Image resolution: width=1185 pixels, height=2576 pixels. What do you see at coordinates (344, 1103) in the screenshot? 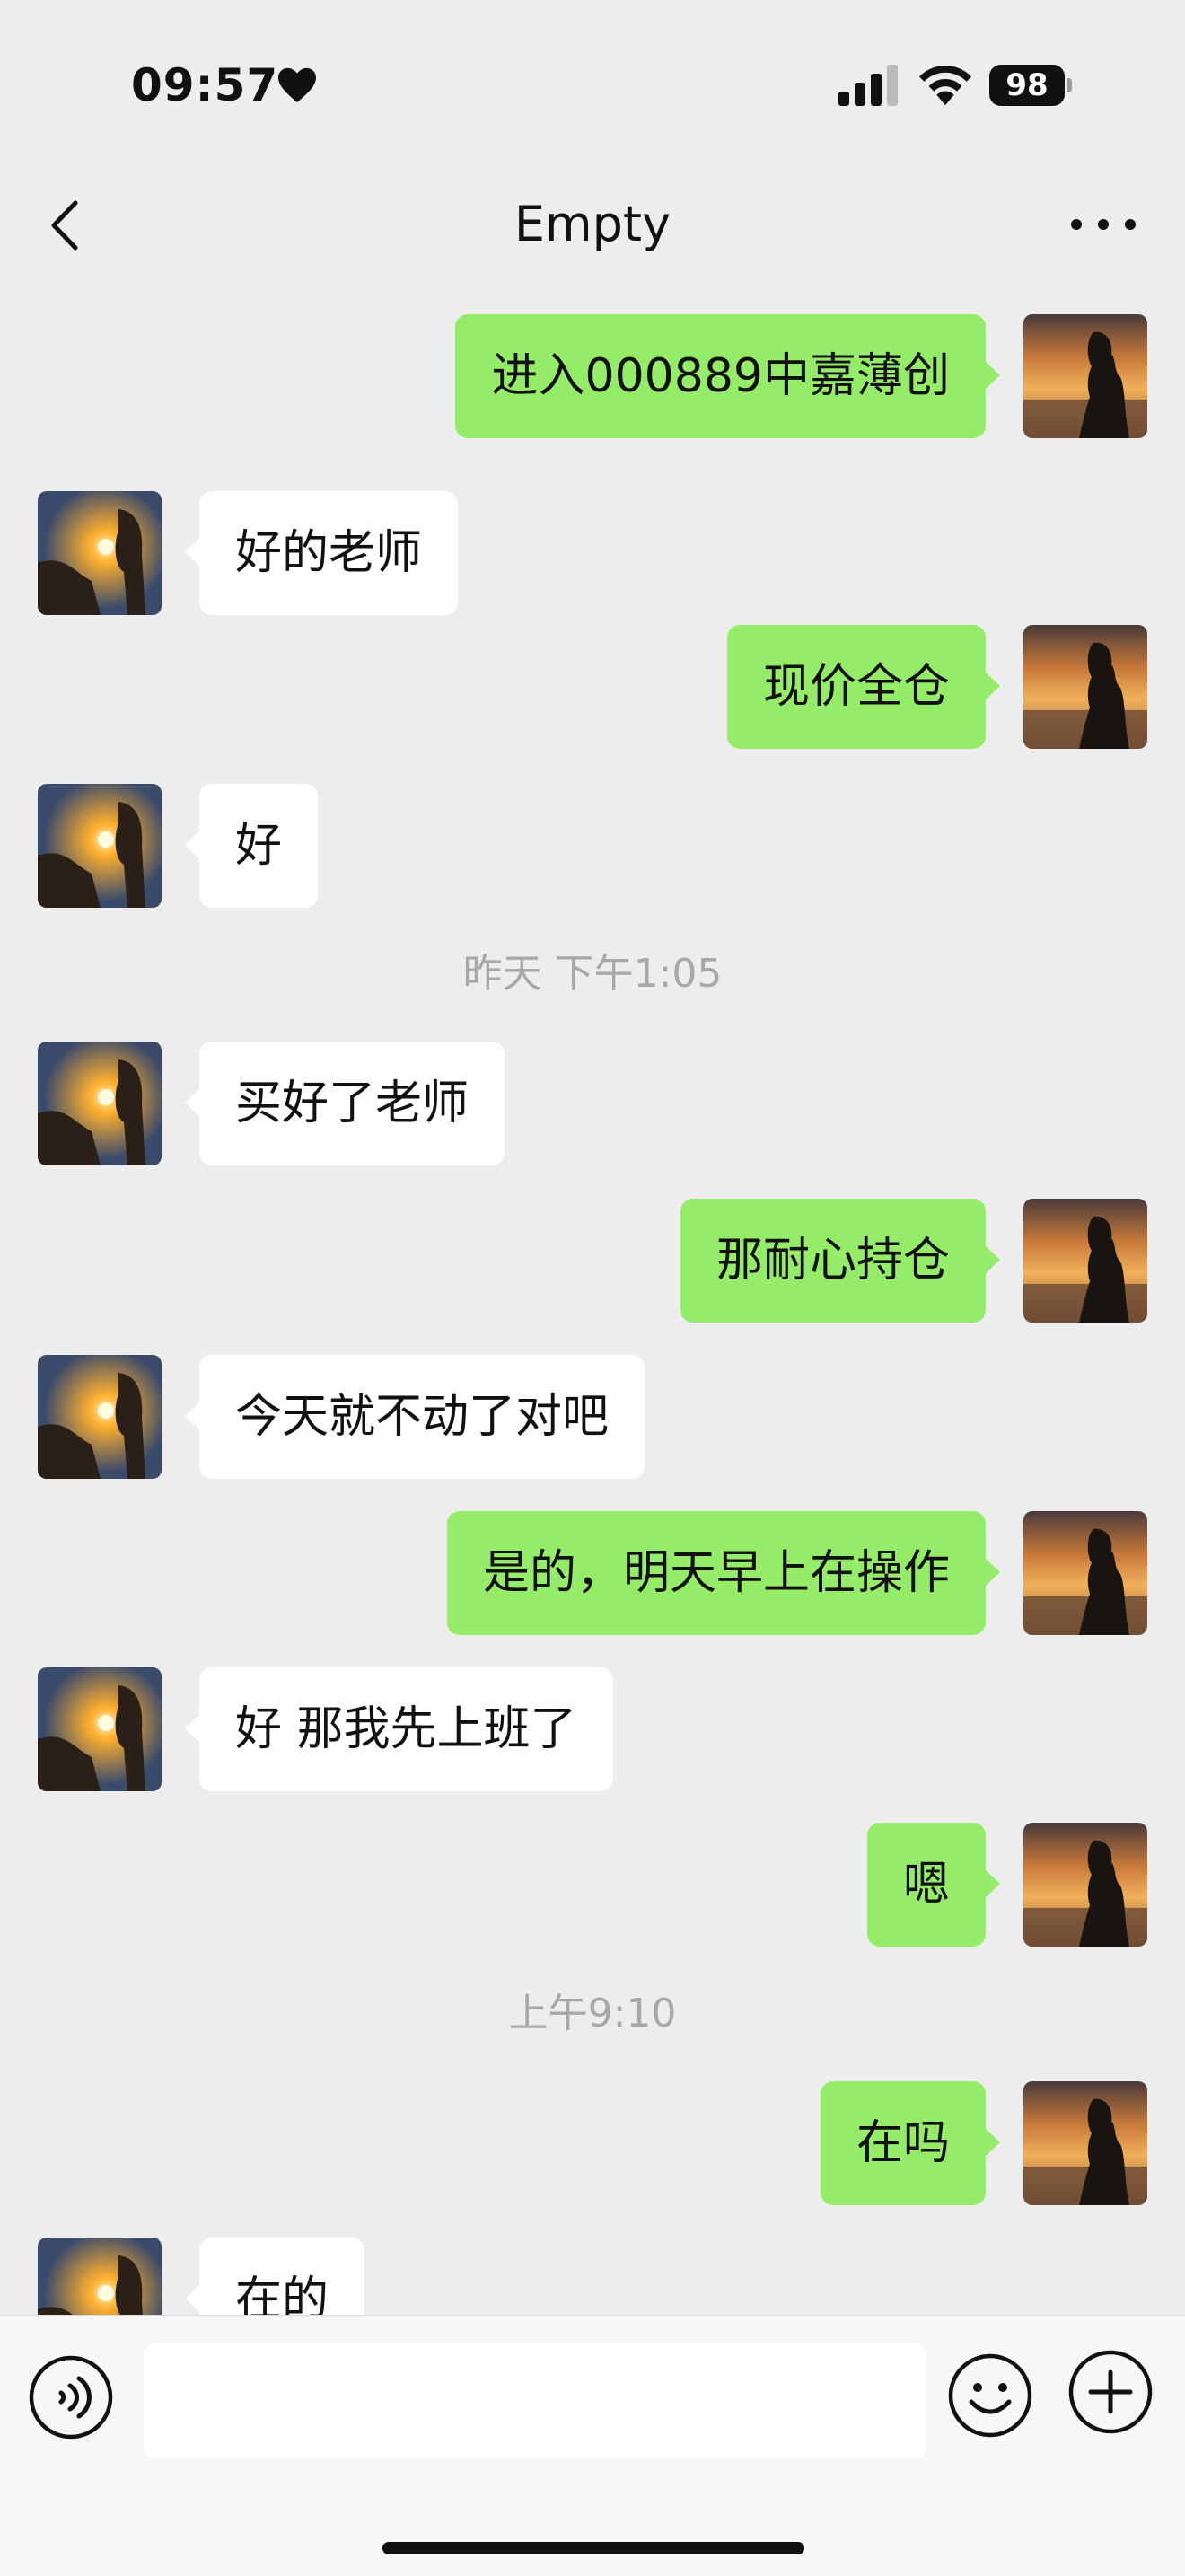
I see `incoming-bubble: 买好了老师` at bounding box center [344, 1103].